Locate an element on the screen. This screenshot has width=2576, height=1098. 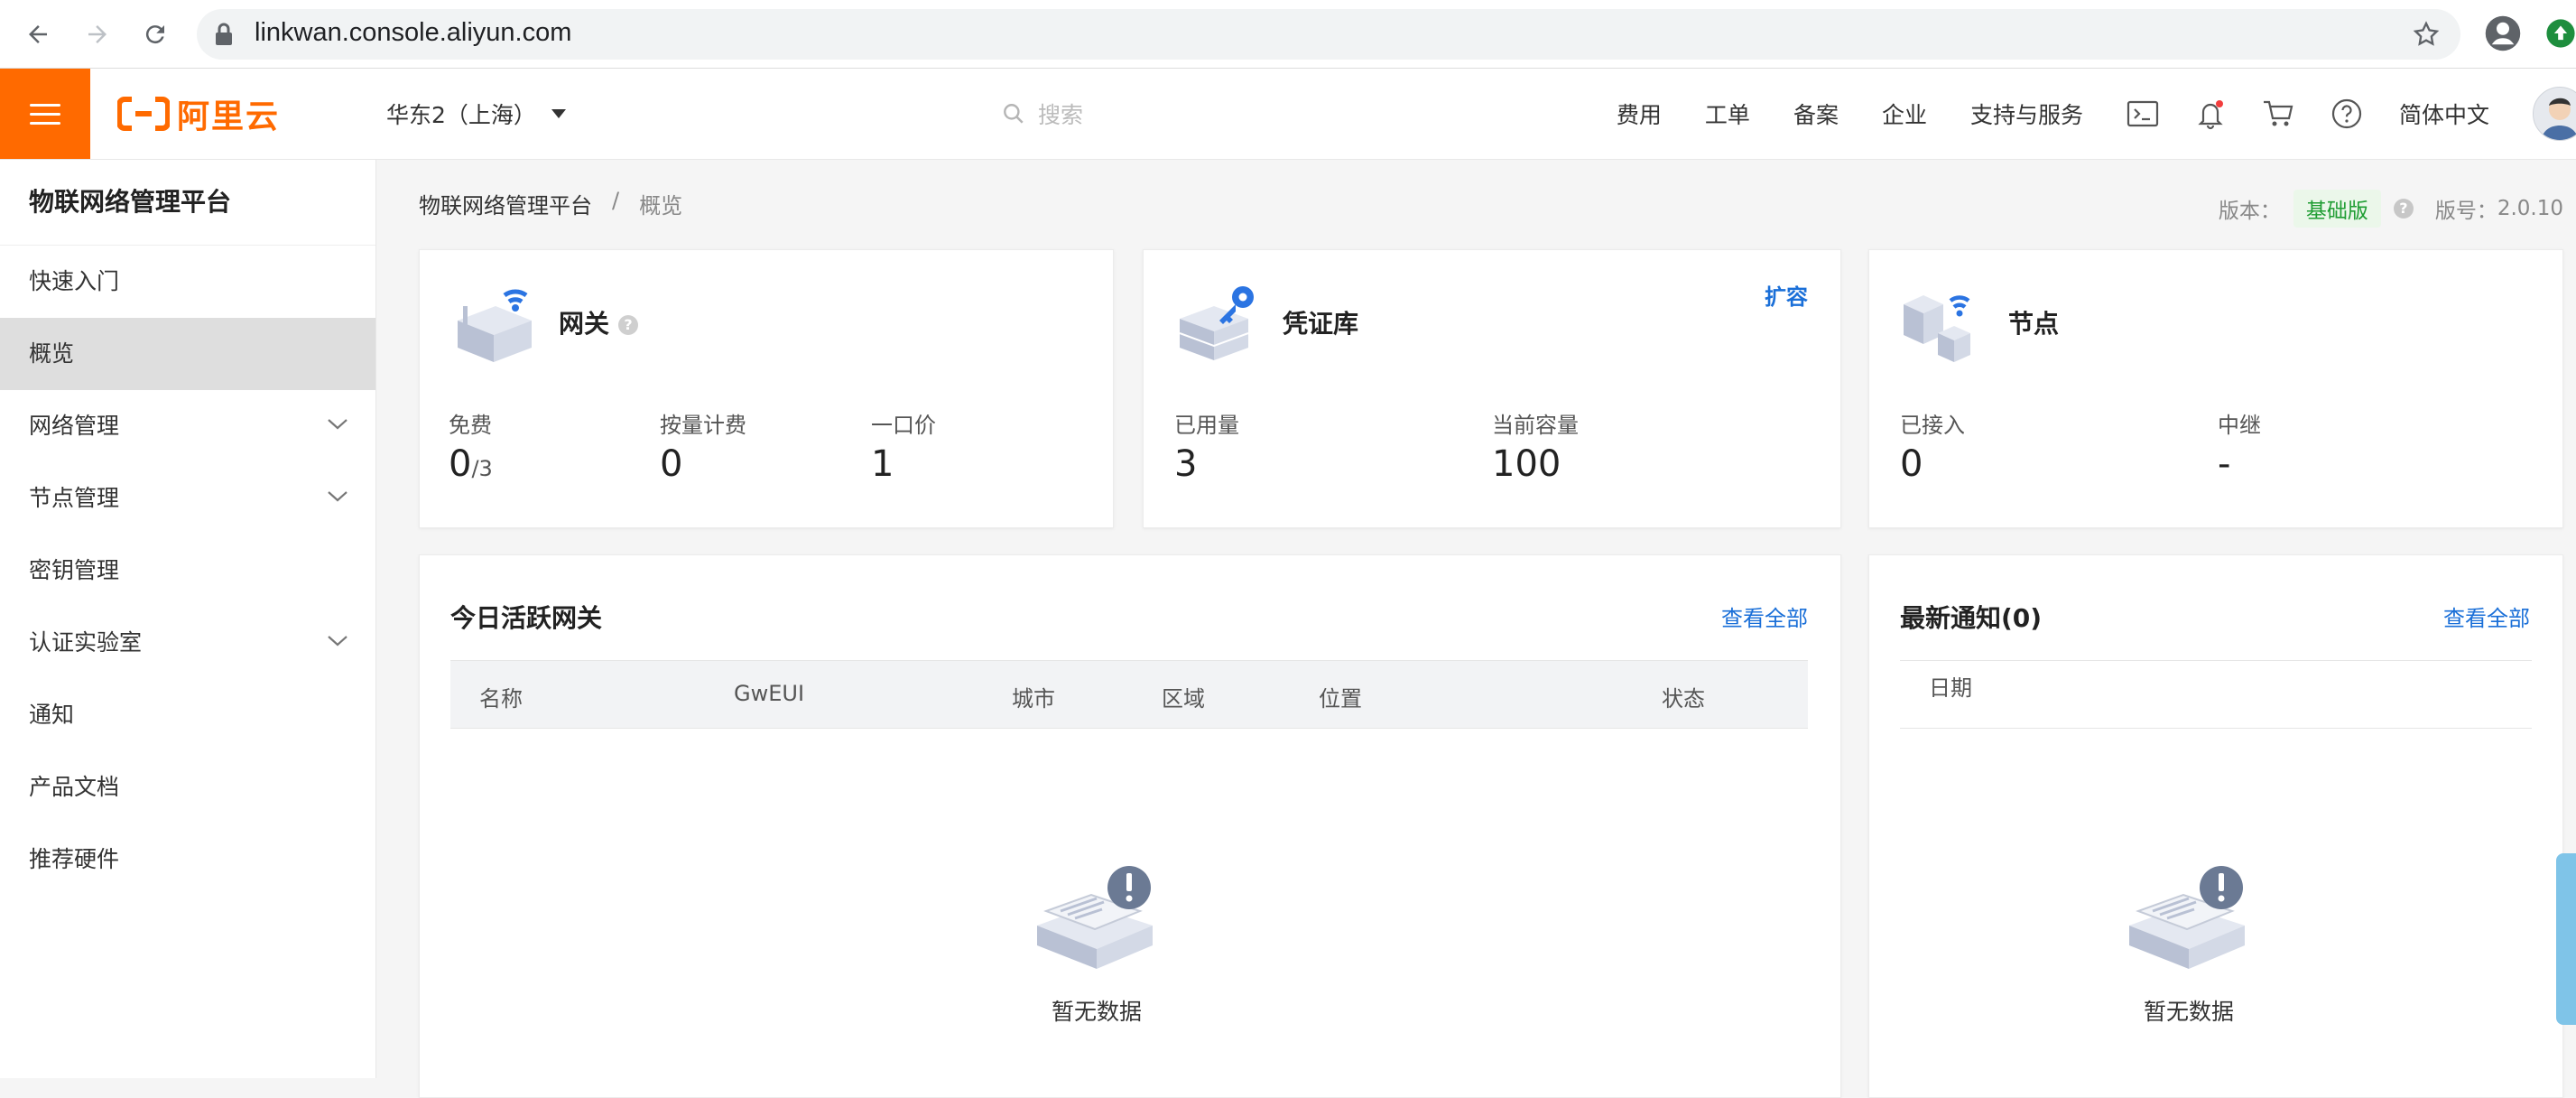
capacity-label: 当前容量 is located at coordinates (1535, 425).